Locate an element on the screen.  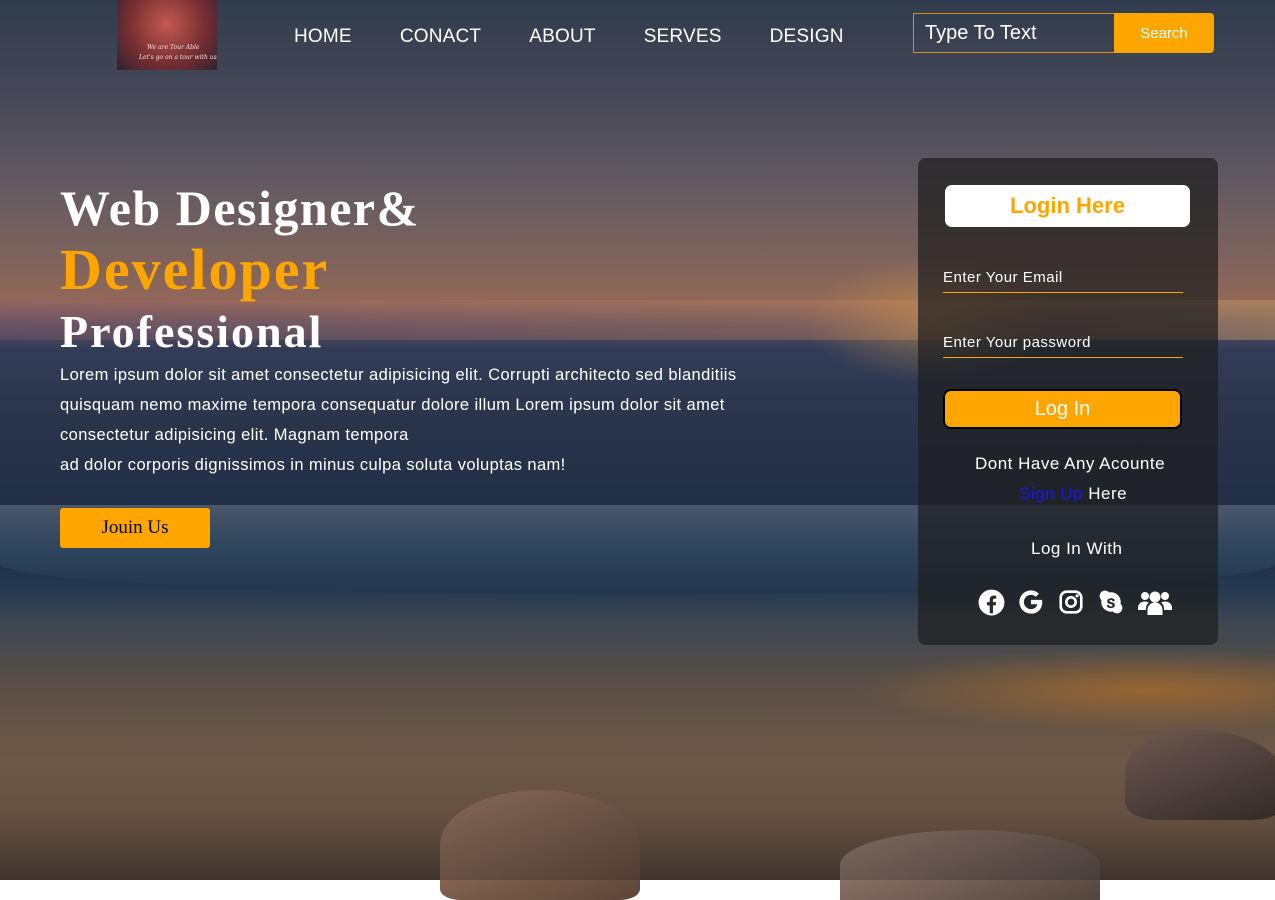
search-button: Search is located at coordinates (1164, 33).